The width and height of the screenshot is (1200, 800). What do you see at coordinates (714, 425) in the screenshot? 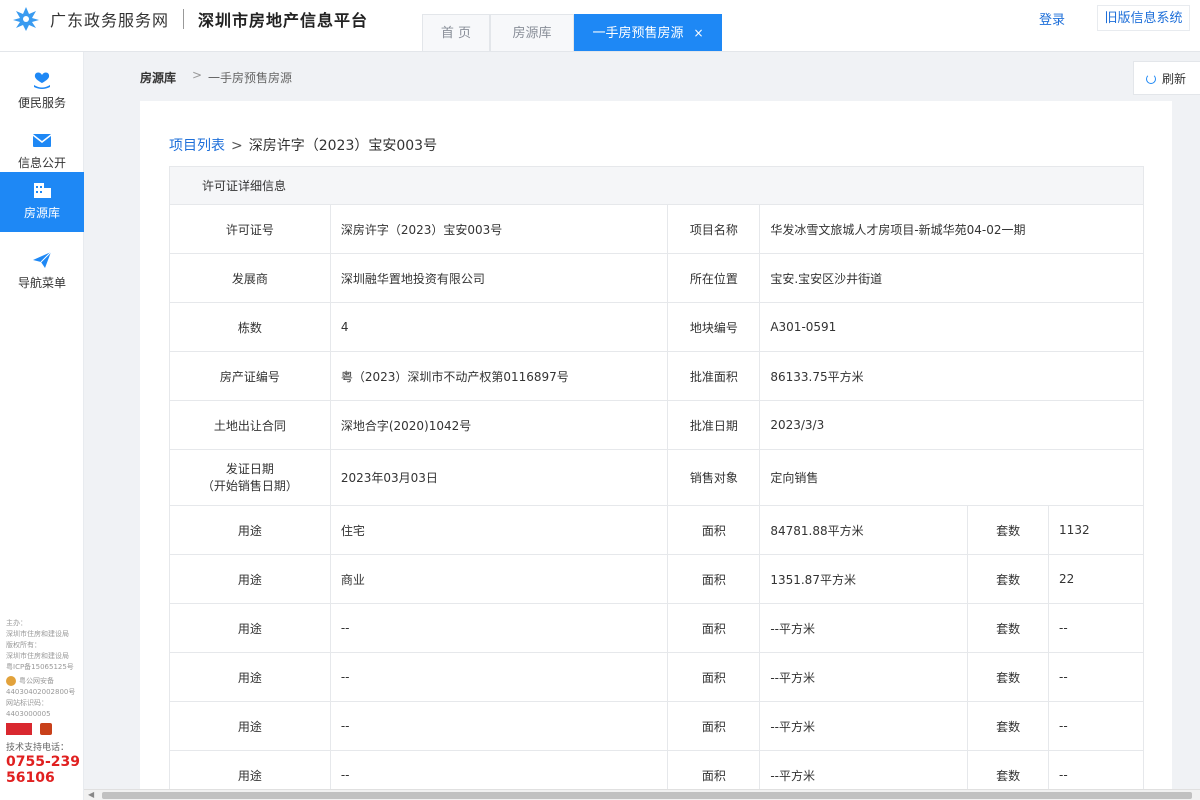
I see `field-label: 批准日期` at bounding box center [714, 425].